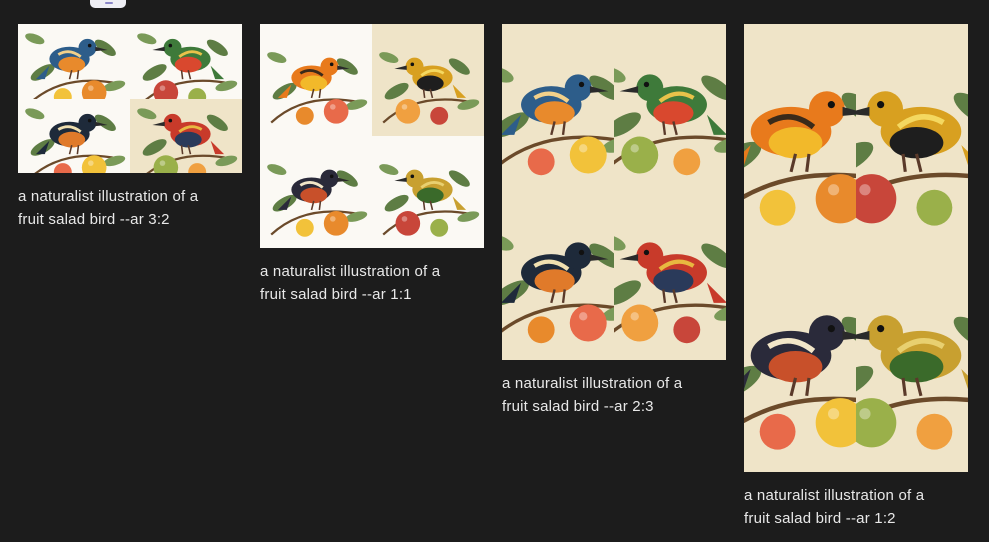  I want to click on partial-top-button-icon, so click(108, 4).